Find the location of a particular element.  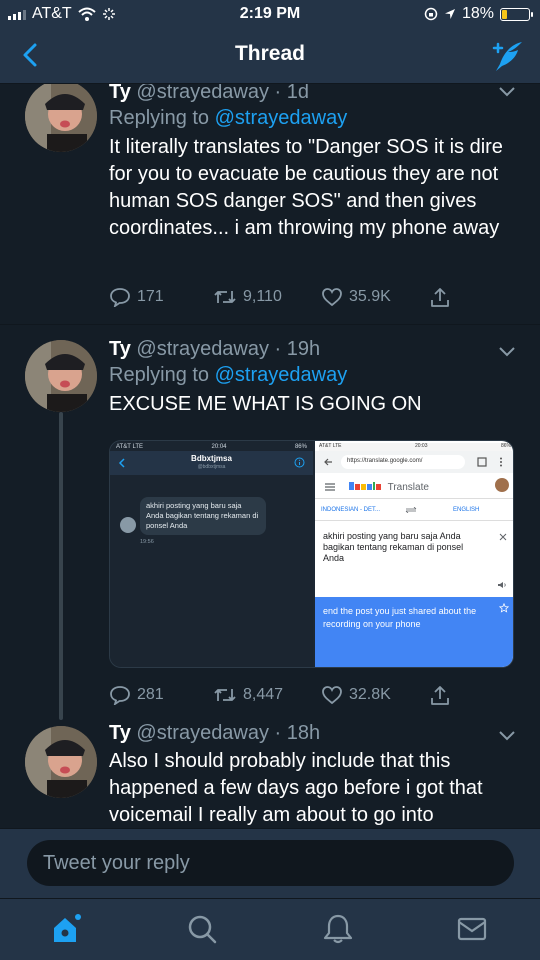

tweet-header: Ty @strayedaway · 19h is located at coordinates (215, 349).